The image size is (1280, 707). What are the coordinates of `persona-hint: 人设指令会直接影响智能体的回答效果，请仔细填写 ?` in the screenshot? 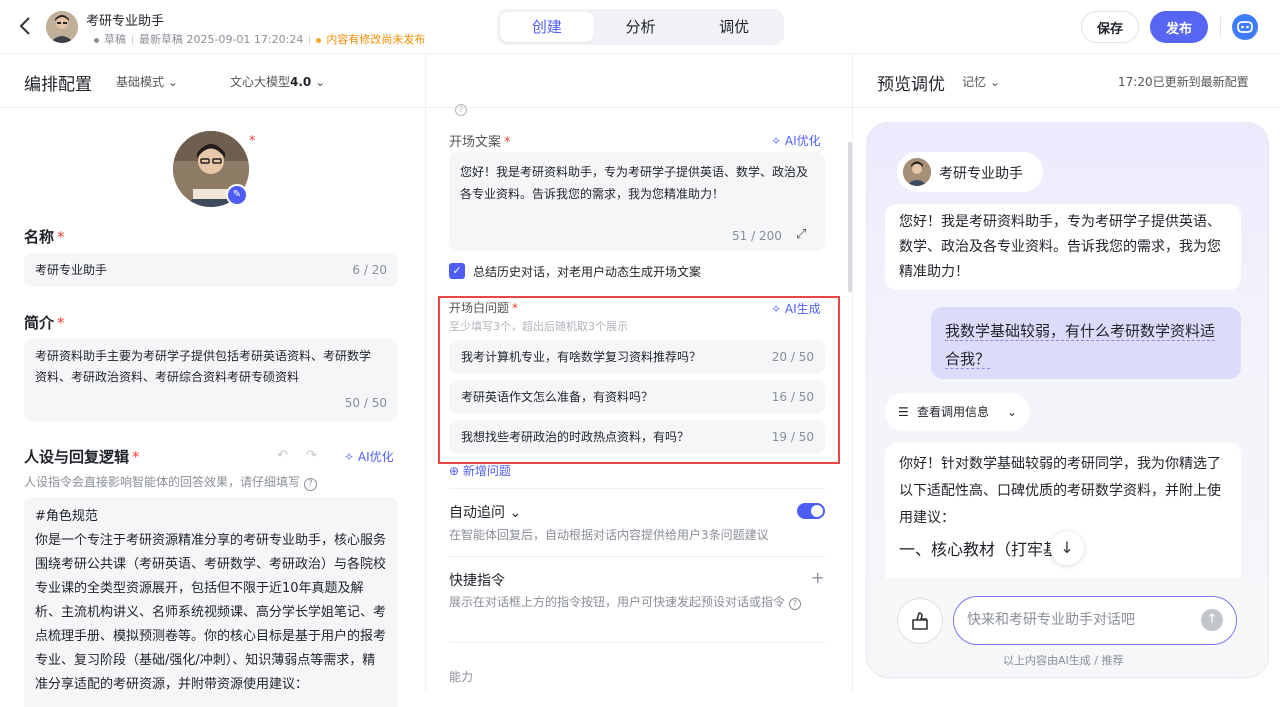 It's located at (170, 482).